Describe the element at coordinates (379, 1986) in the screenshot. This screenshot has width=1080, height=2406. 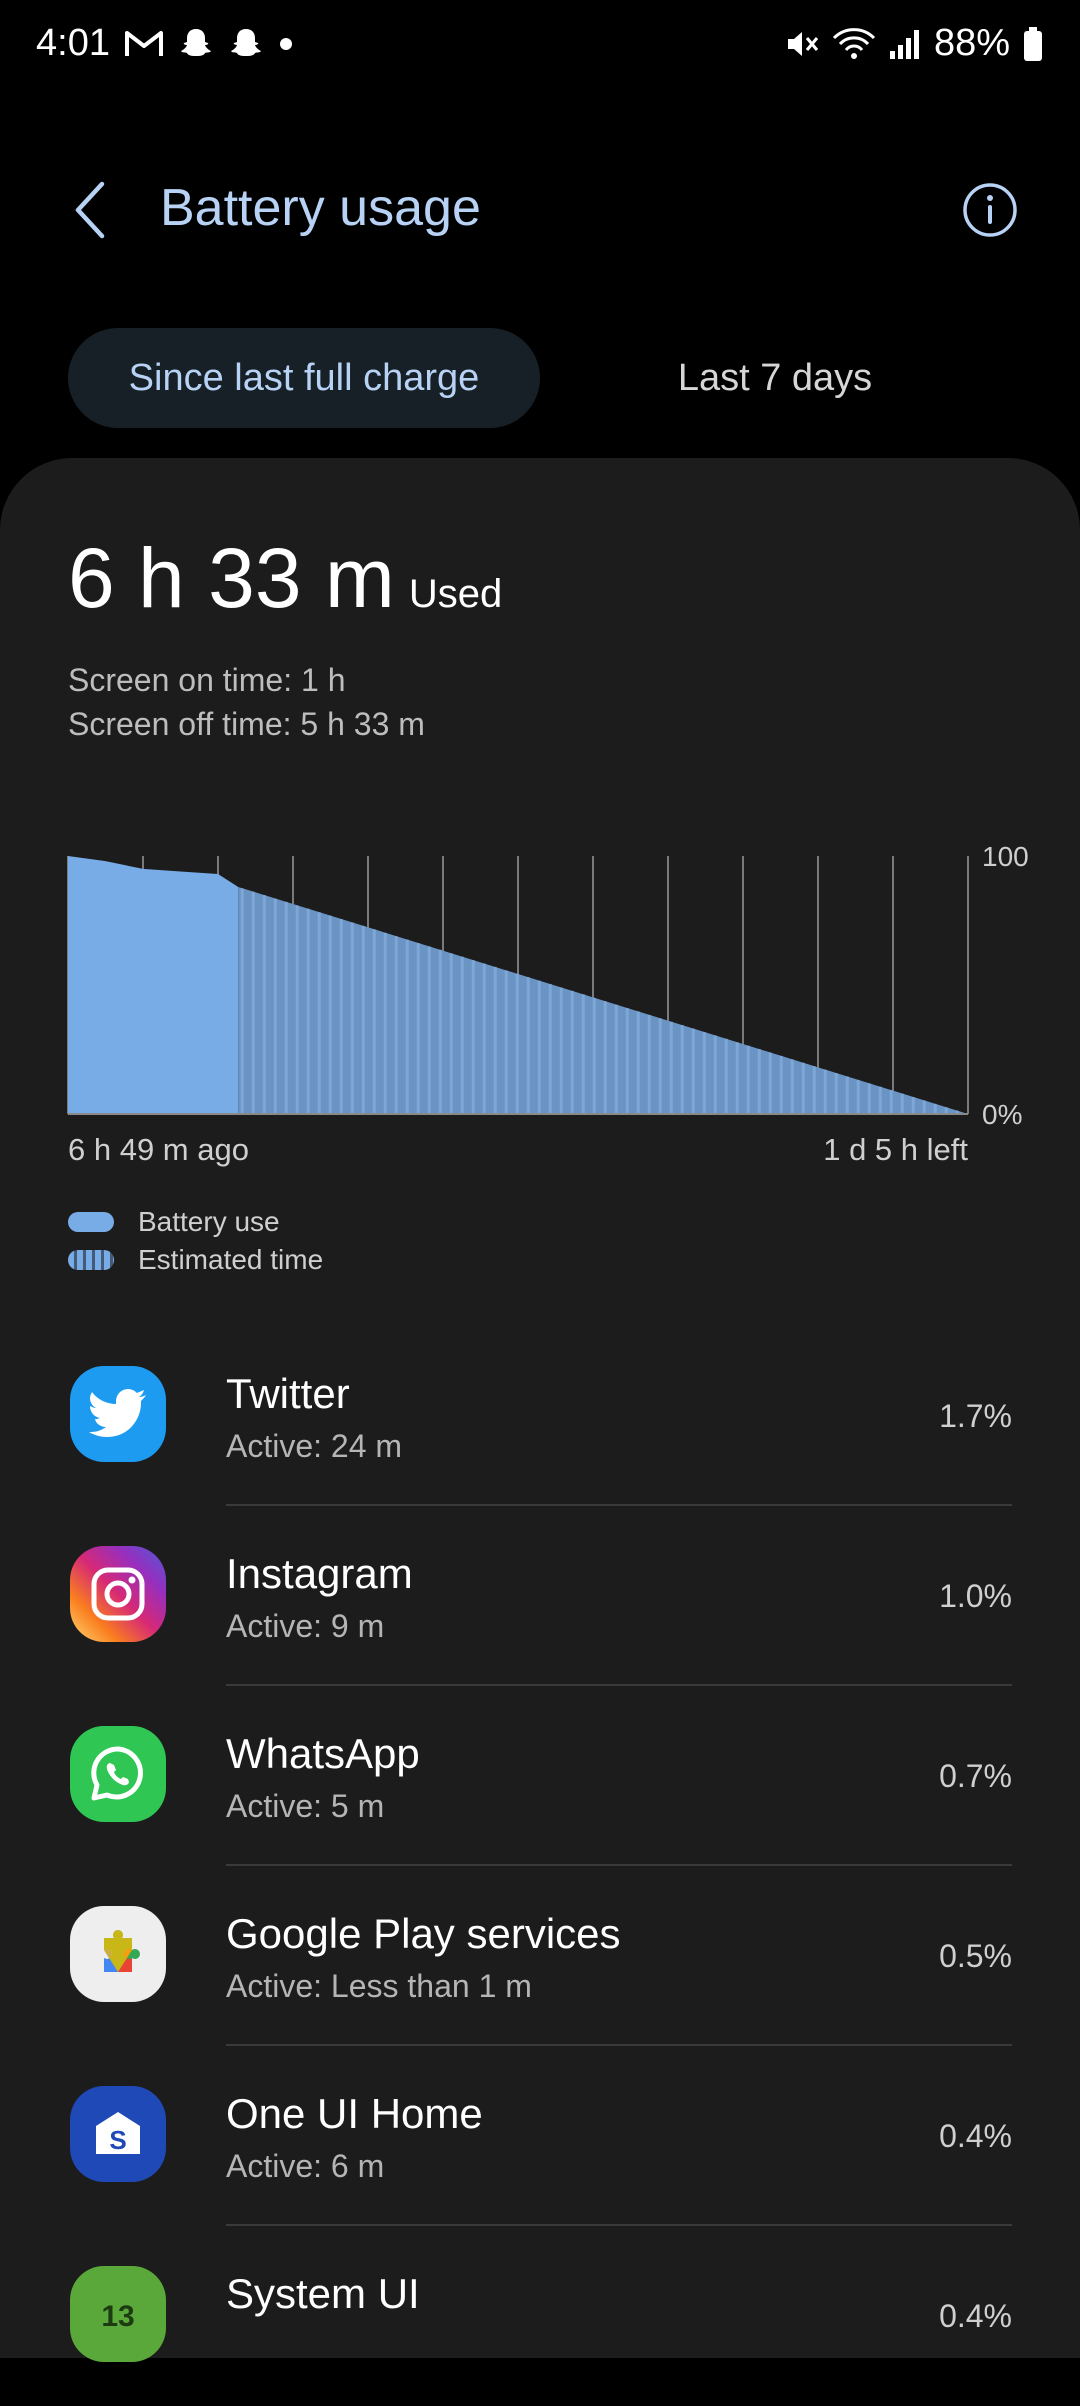
I see `app-active-time: Active: Less than 1 m` at that location.